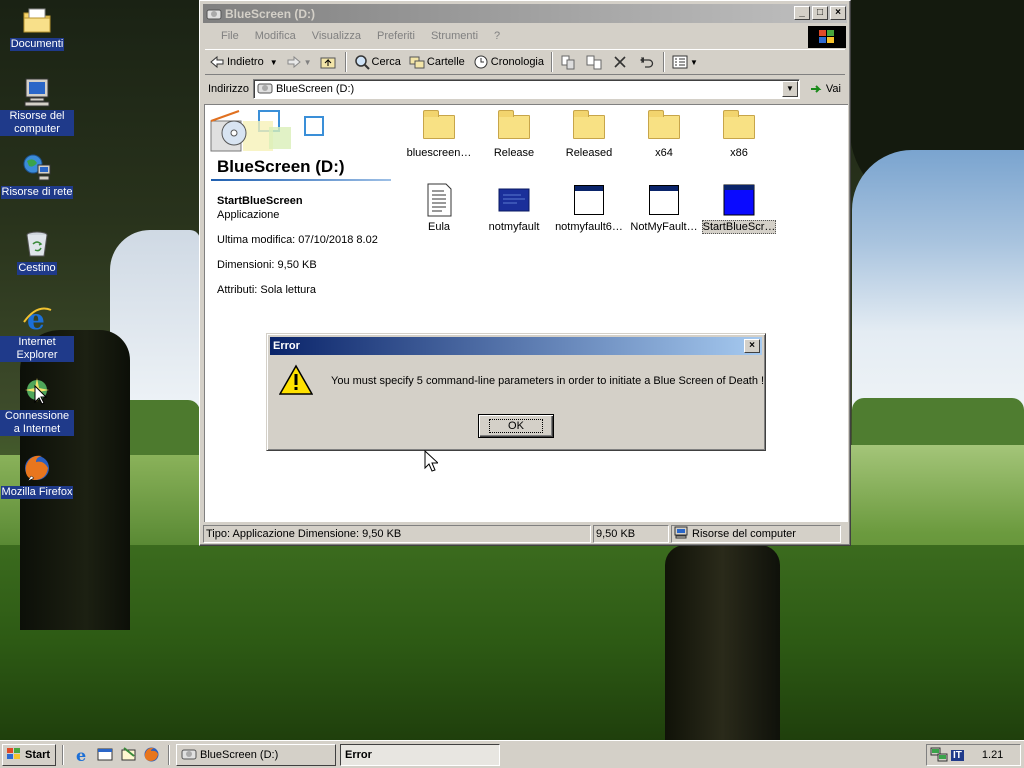 This screenshot has height=768, width=1024. What do you see at coordinates (37, 406) in the screenshot?
I see `desktop-icon-internet-connection: Connessione a Internet` at bounding box center [37, 406].